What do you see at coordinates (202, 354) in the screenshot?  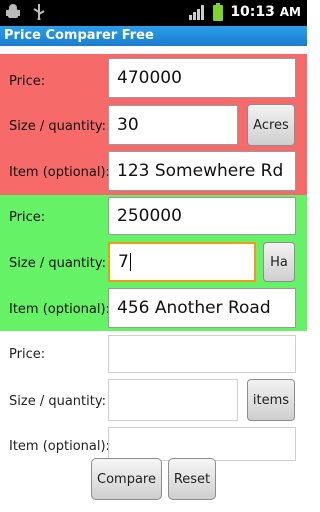 I see `price-input` at bounding box center [202, 354].